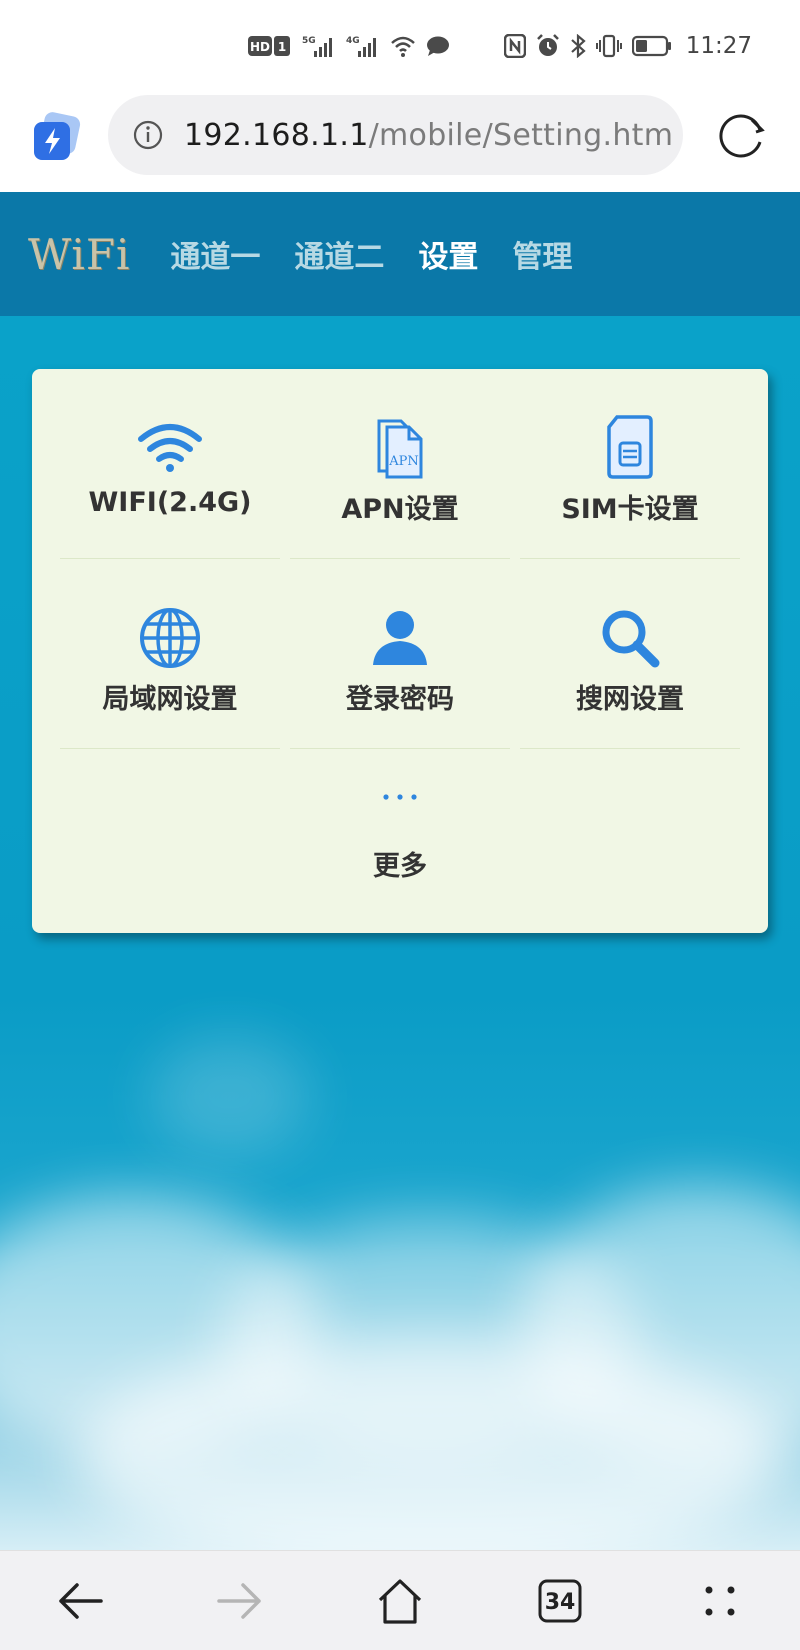 Image resolution: width=800 pixels, height=1650 pixels. I want to click on svg-text: 5G, so click(309, 41).